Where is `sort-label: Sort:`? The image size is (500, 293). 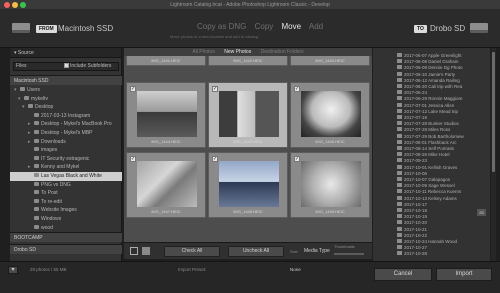
sort-label: Sort: is located at coordinates (294, 251).